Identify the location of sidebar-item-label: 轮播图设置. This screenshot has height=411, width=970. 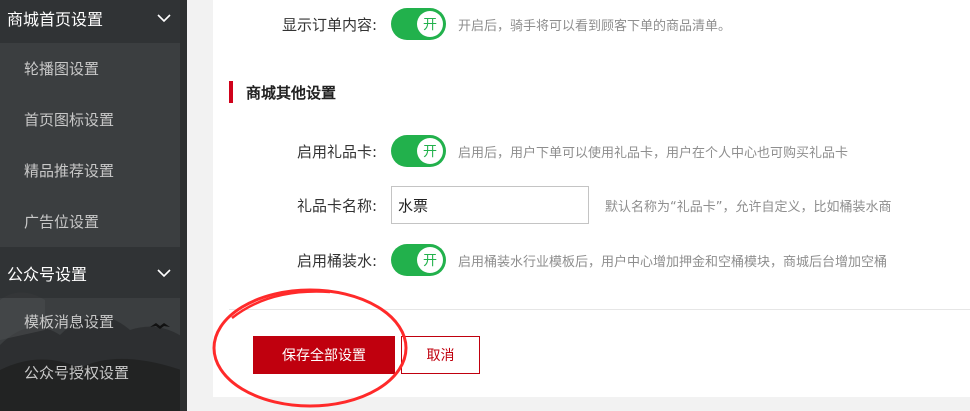
(62, 69).